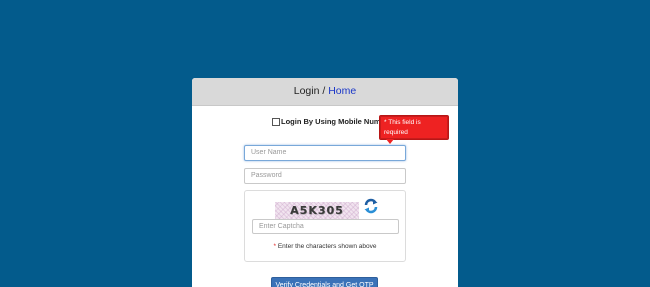 This screenshot has height=287, width=650. Describe the element at coordinates (281, 226) in the screenshot. I see `captcha-placeholder: Enter Captcha` at that location.